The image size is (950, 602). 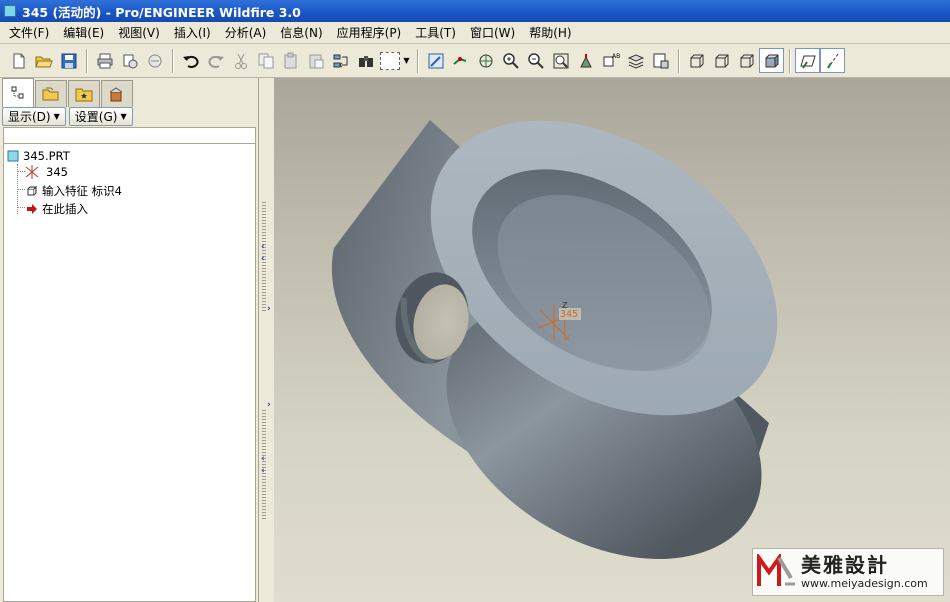 I want to click on wireframe-button, so click(x=696, y=60).